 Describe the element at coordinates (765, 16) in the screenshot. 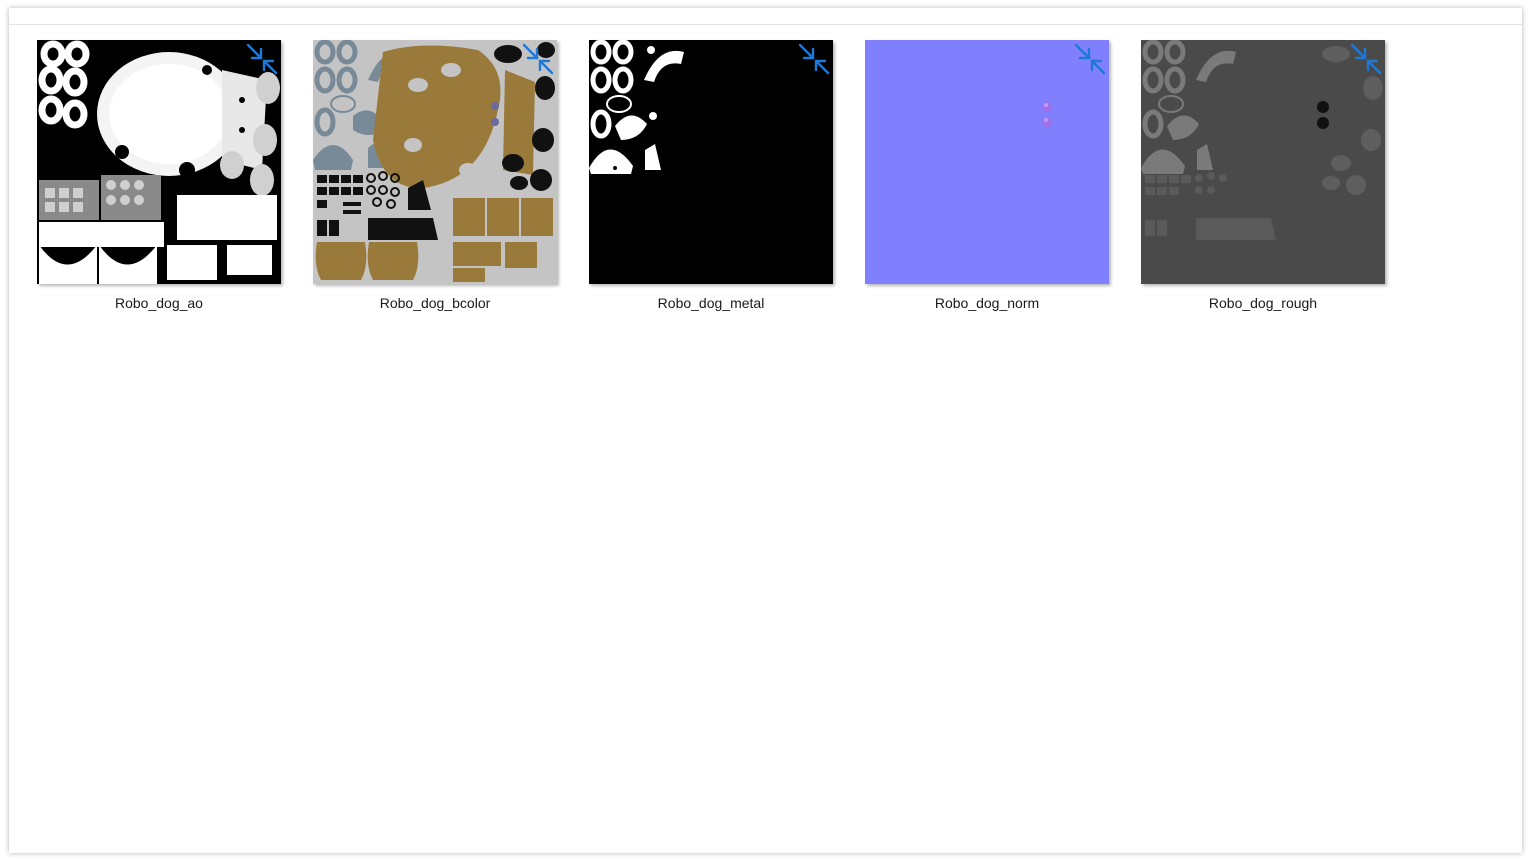

I see `toolbar-strip` at that location.